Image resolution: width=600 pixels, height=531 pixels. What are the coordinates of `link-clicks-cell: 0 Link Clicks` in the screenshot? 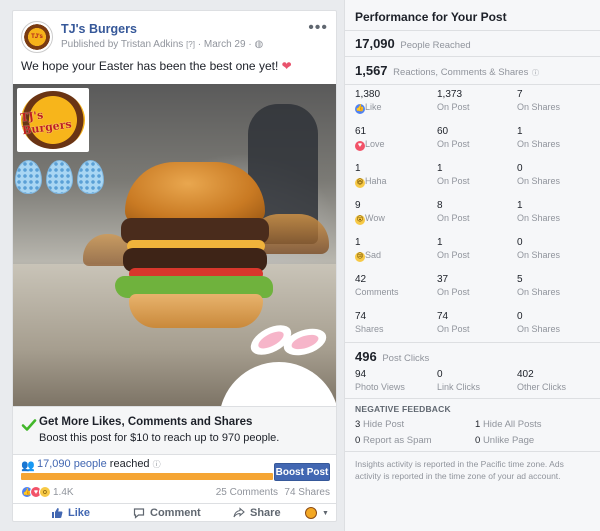 It's located at (458, 381).